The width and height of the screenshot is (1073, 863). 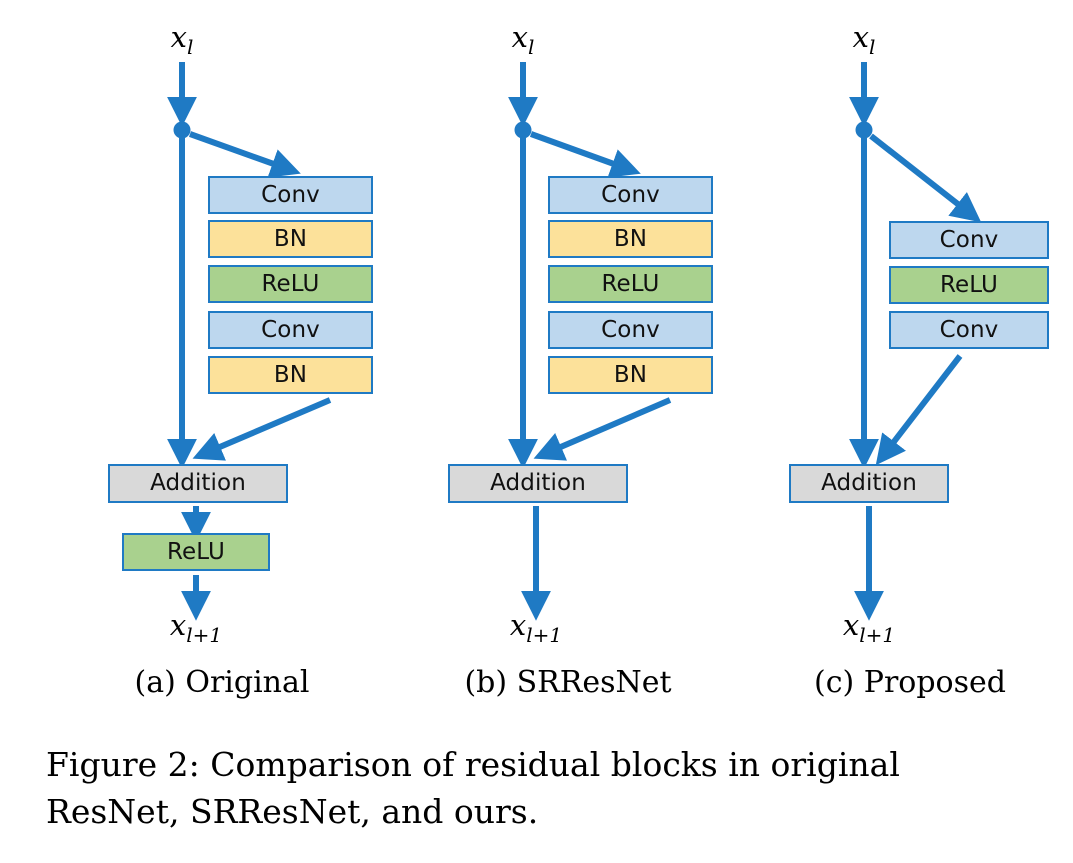 What do you see at coordinates (262, 429) in the screenshot?
I see `arrow-a-bn-to-addition` at bounding box center [262, 429].